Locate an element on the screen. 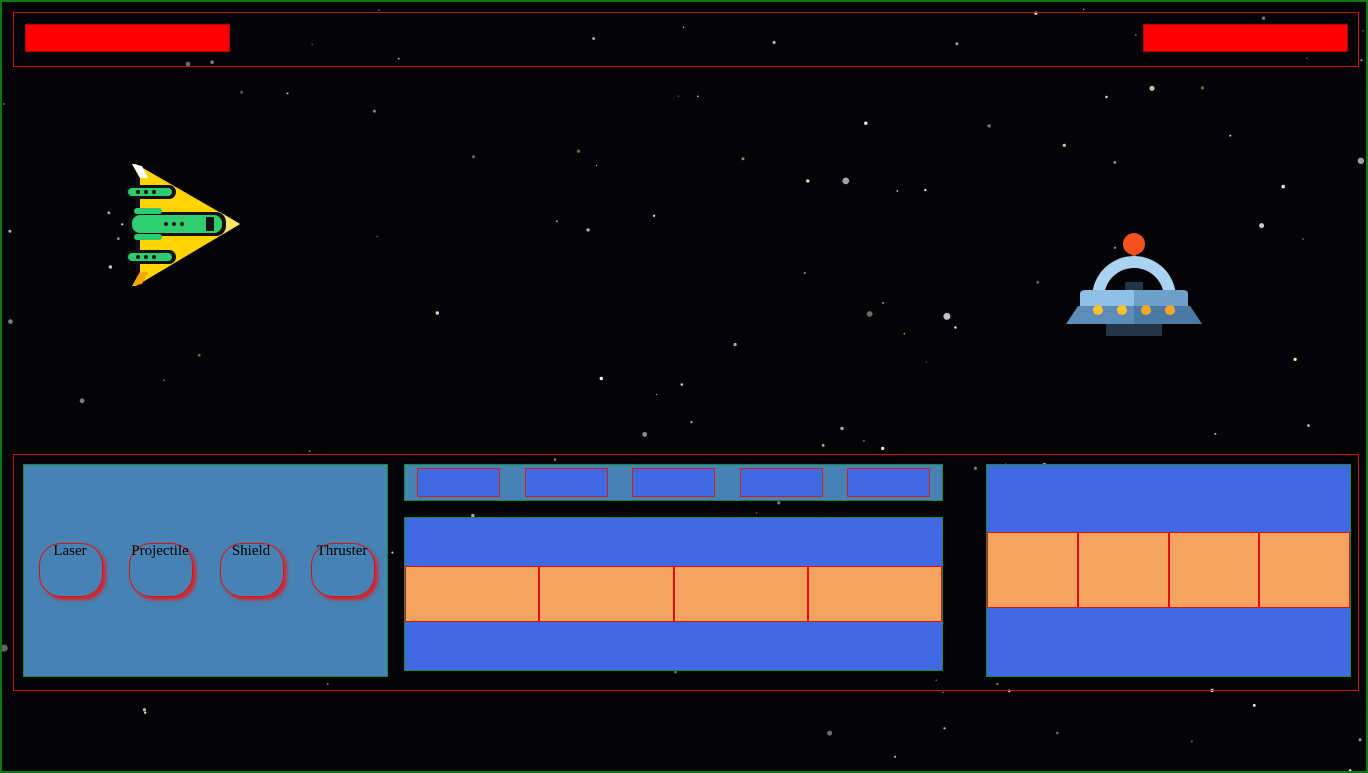 This screenshot has height=773, width=1368. enemy-health-fill is located at coordinates (1245, 38).